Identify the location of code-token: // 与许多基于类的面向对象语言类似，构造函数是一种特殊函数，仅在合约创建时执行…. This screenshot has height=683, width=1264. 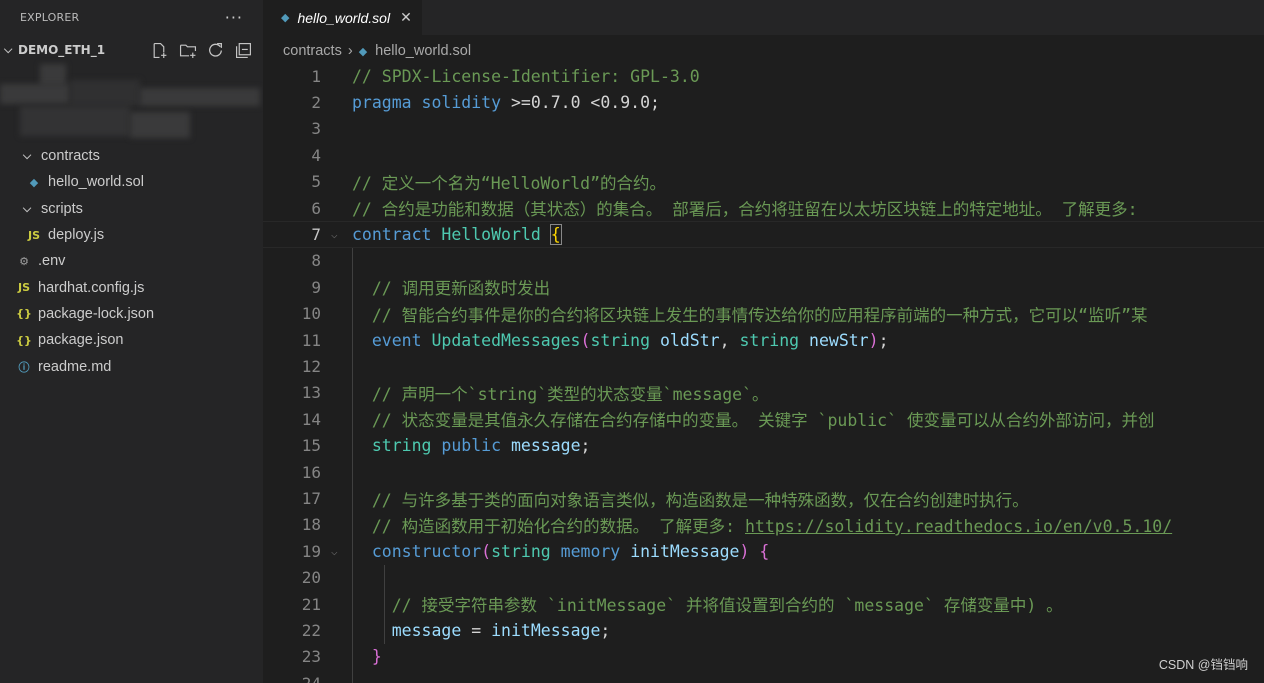
(690, 500).